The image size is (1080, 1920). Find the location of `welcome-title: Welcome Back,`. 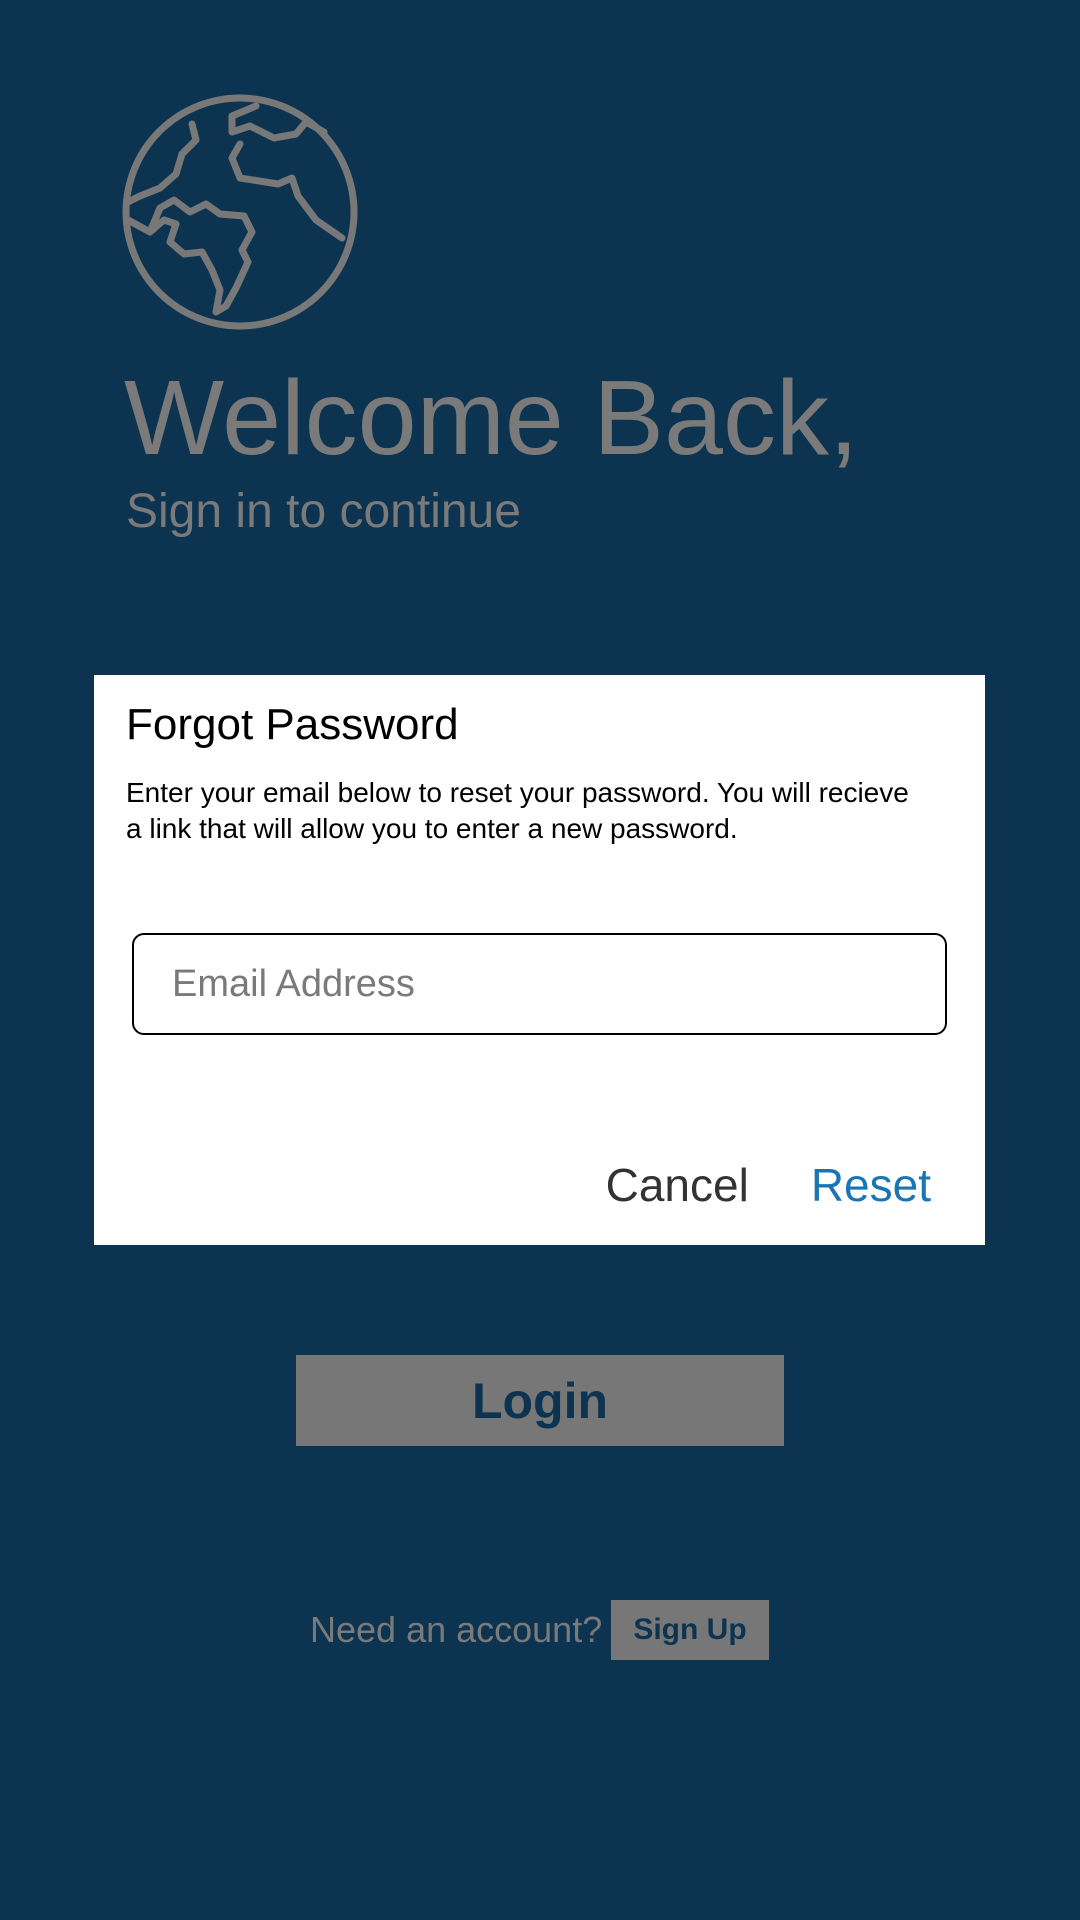

welcome-title: Welcome Back, is located at coordinates (491, 418).